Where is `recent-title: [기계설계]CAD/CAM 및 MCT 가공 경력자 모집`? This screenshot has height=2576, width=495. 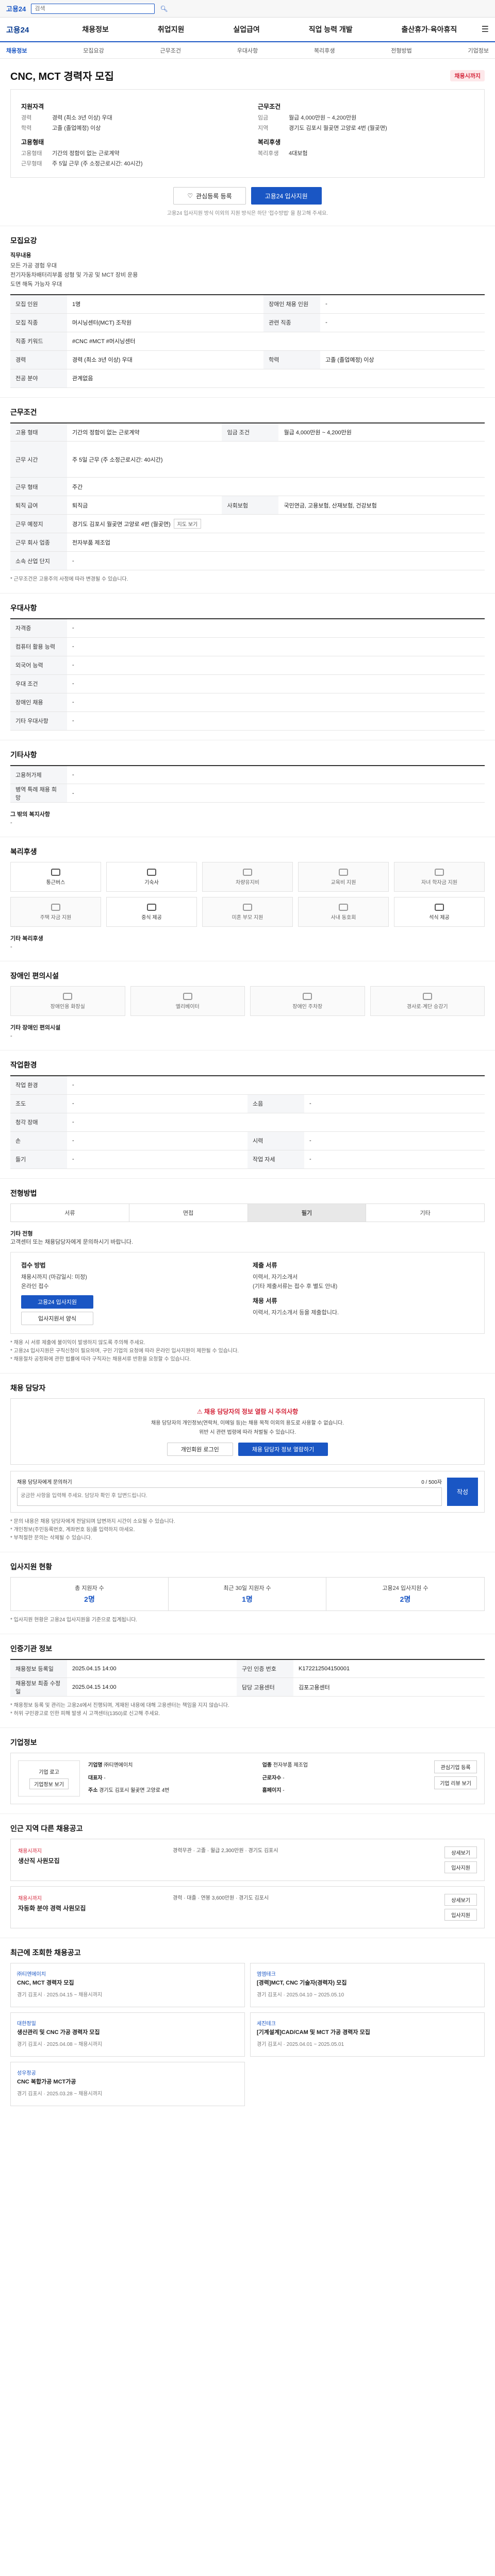
recent-title: [기계설계]CAD/CAM 및 MCT 가공 경력자 모집 is located at coordinates (367, 2033).